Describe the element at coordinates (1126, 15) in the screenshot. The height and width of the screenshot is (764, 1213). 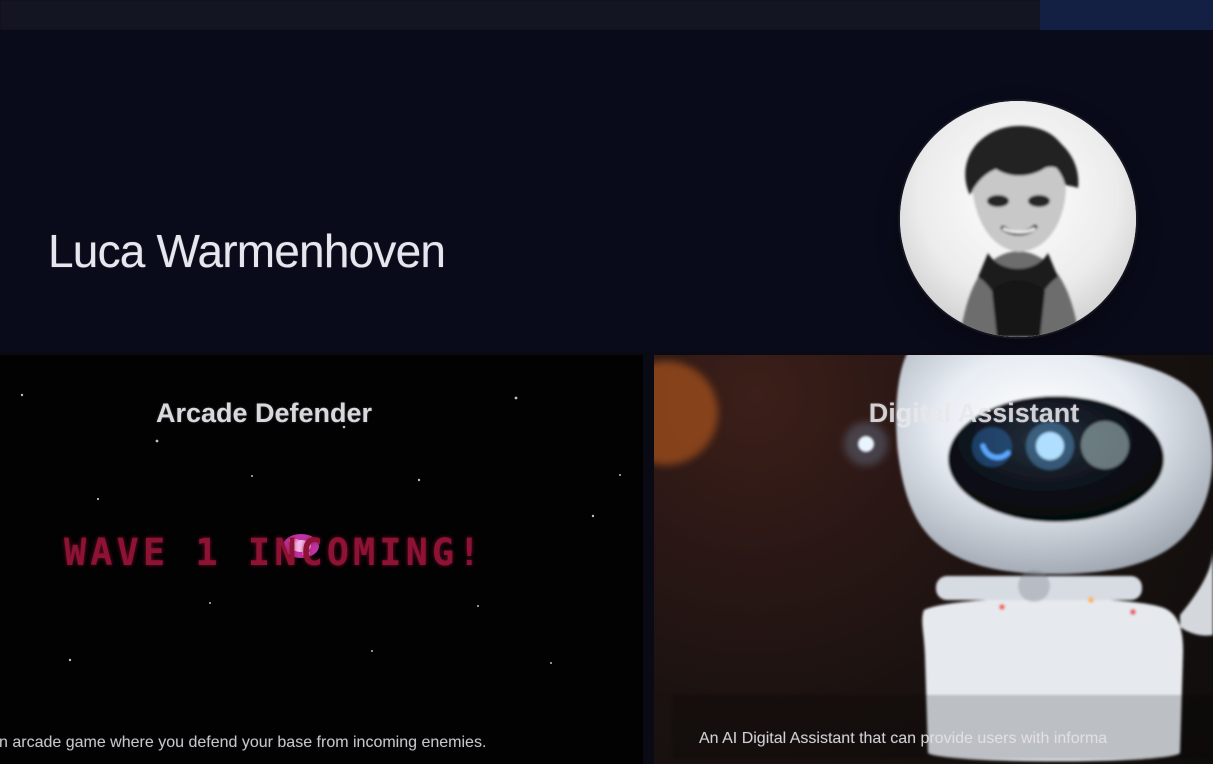
I see `top-navigation-accent` at that location.